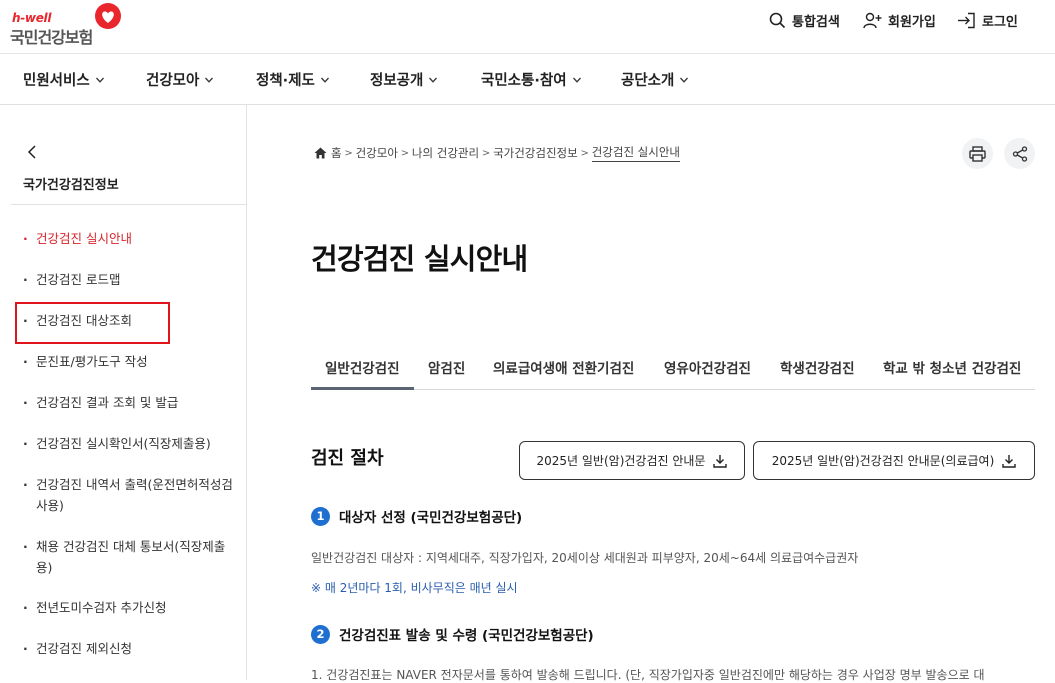 The width and height of the screenshot is (1055, 683). Describe the element at coordinates (563, 367) in the screenshot. I see `tab-medical-aid-transition: 의료급여생애 전환기검진` at that location.